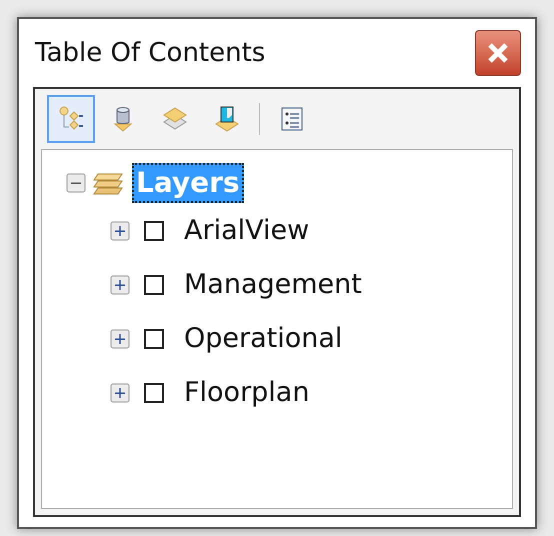  I want to click on layer-label: ArialView, so click(247, 231).